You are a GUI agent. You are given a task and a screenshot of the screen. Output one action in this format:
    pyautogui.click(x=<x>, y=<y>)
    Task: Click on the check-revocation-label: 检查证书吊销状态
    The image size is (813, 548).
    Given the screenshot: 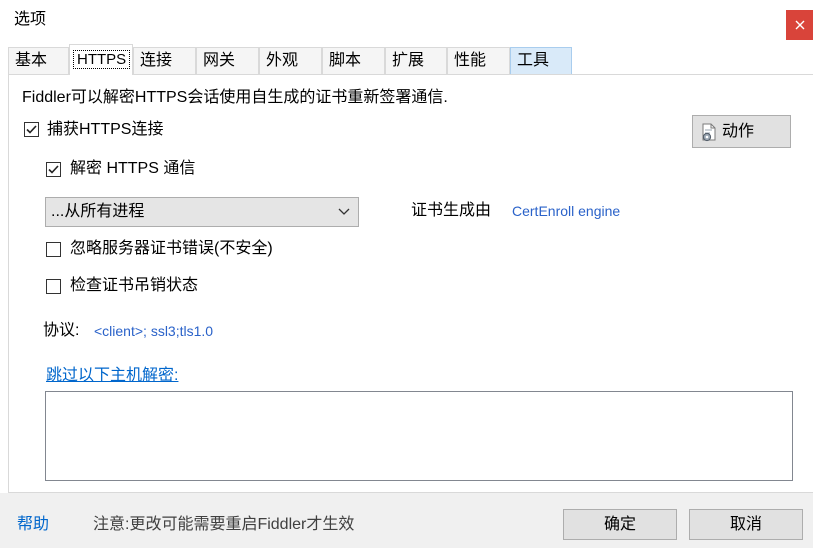 What is the action you would take?
    pyautogui.click(x=134, y=286)
    